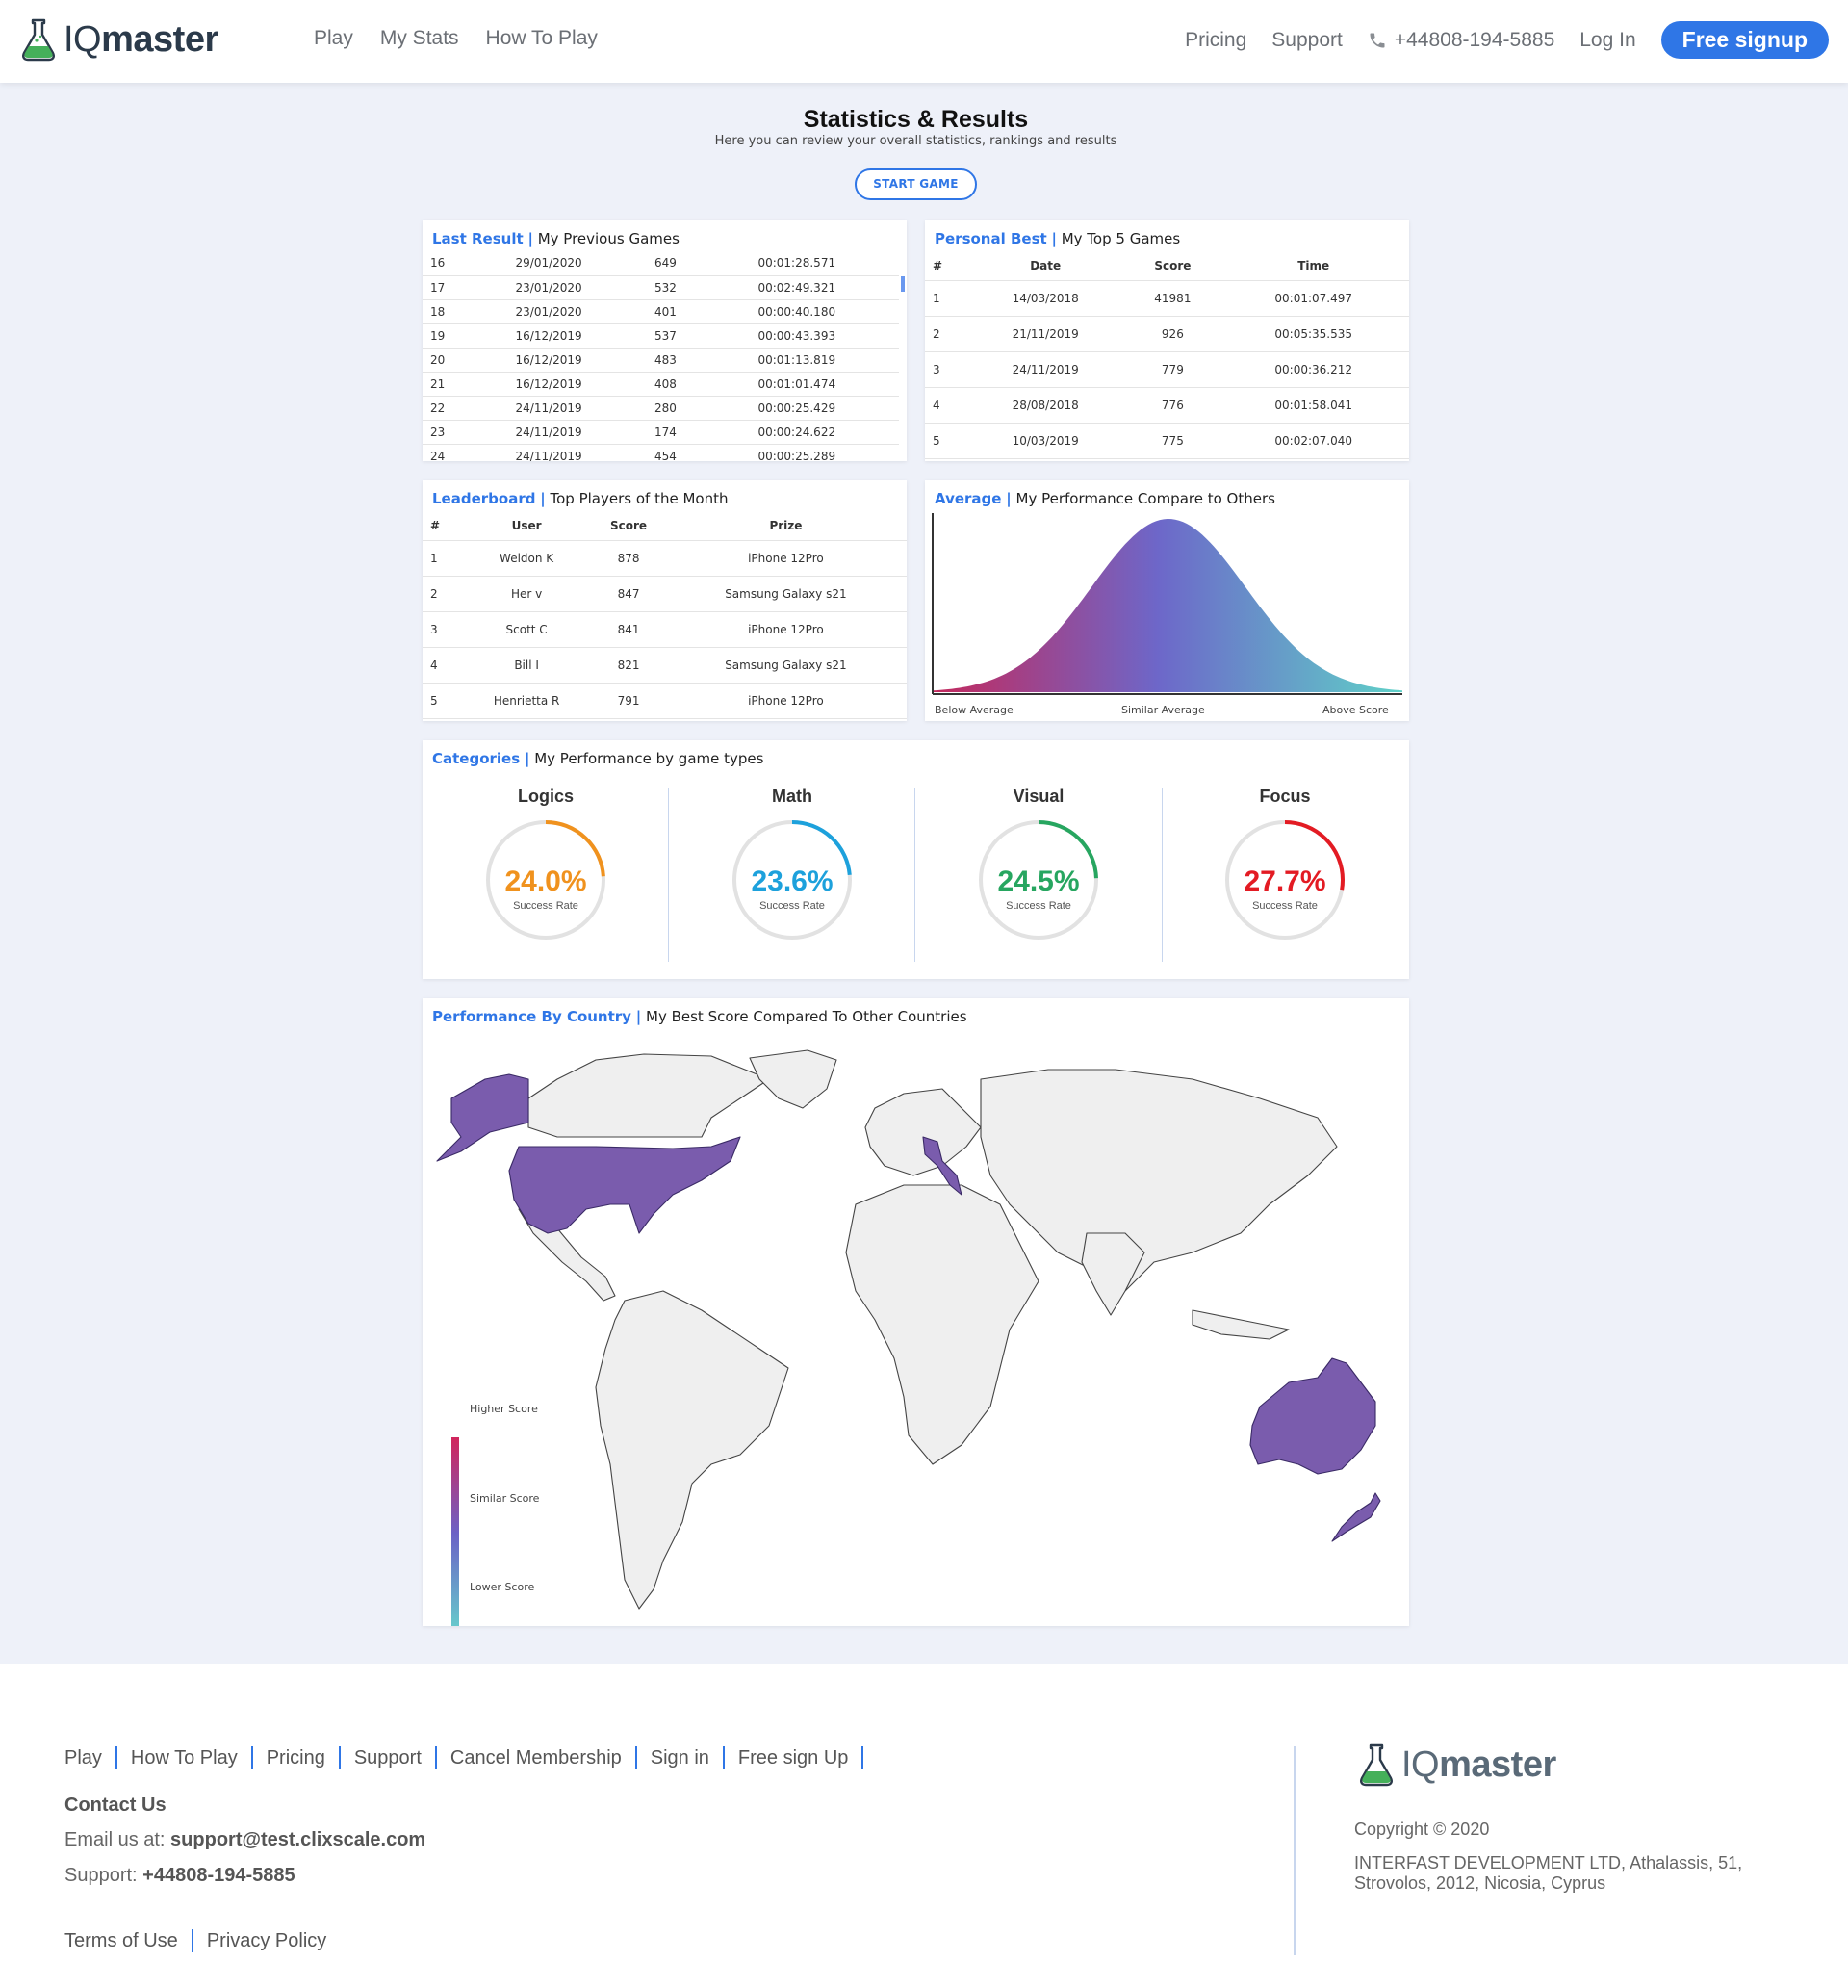 The height and width of the screenshot is (1988, 1848). What do you see at coordinates (502, 1587) in the screenshot?
I see `legend-lower-score: Lower Score` at bounding box center [502, 1587].